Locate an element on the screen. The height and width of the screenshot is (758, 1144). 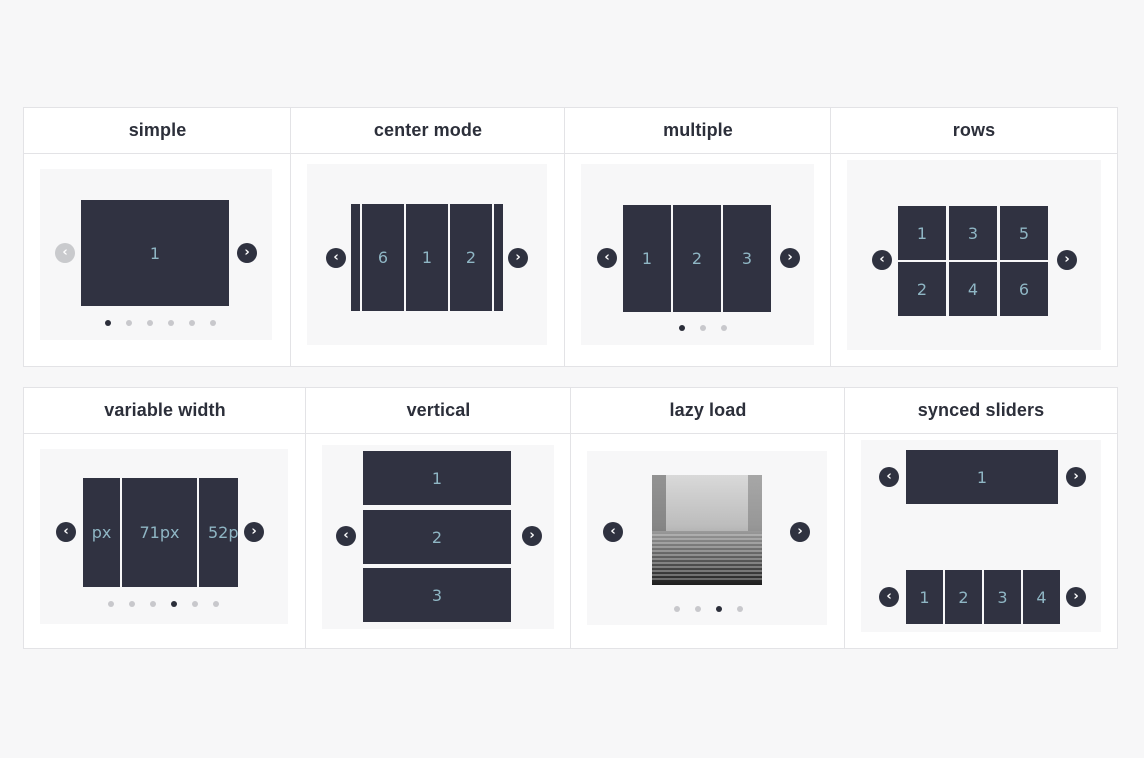
variable-width-carousel: ‹ px 71px 52p › is located at coordinates (164, 536).